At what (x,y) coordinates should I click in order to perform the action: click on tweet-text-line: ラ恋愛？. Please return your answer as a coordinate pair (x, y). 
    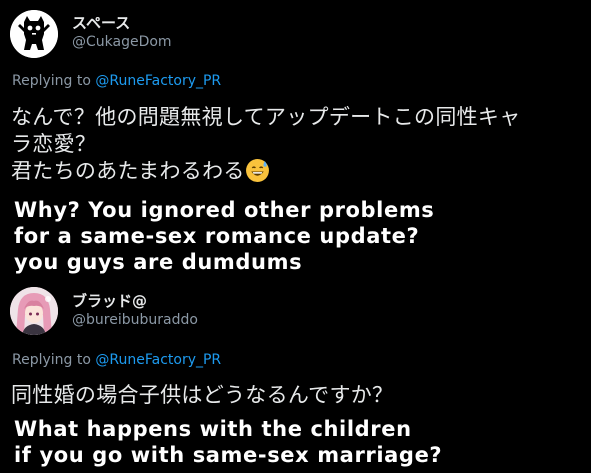
    Looking at the image, I should click on (54, 144).